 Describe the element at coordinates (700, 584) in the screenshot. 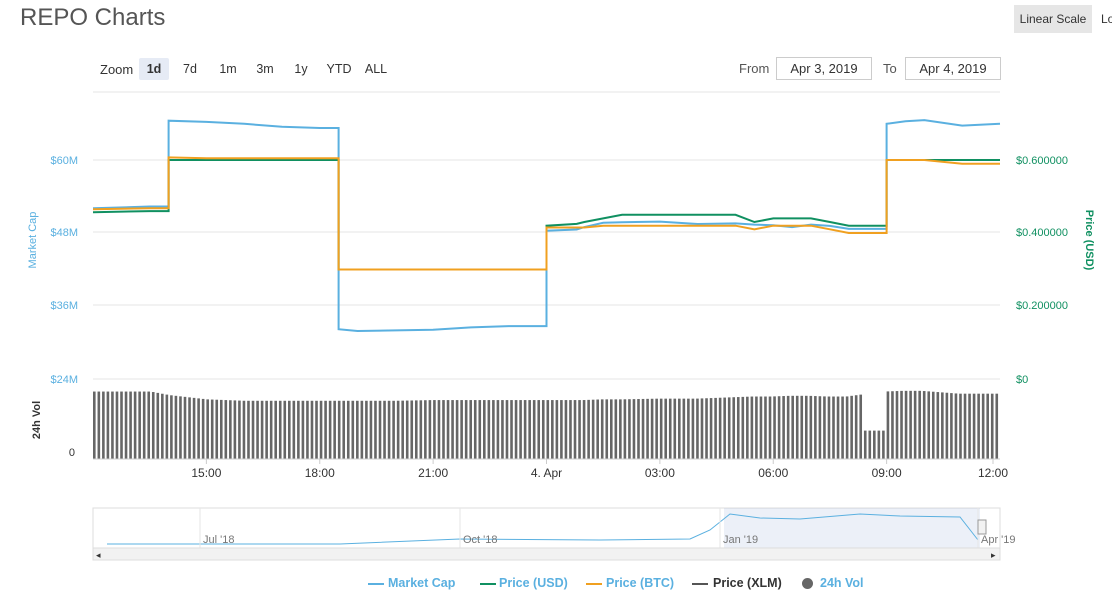

I see `legend-price-xlm-swatch` at that location.